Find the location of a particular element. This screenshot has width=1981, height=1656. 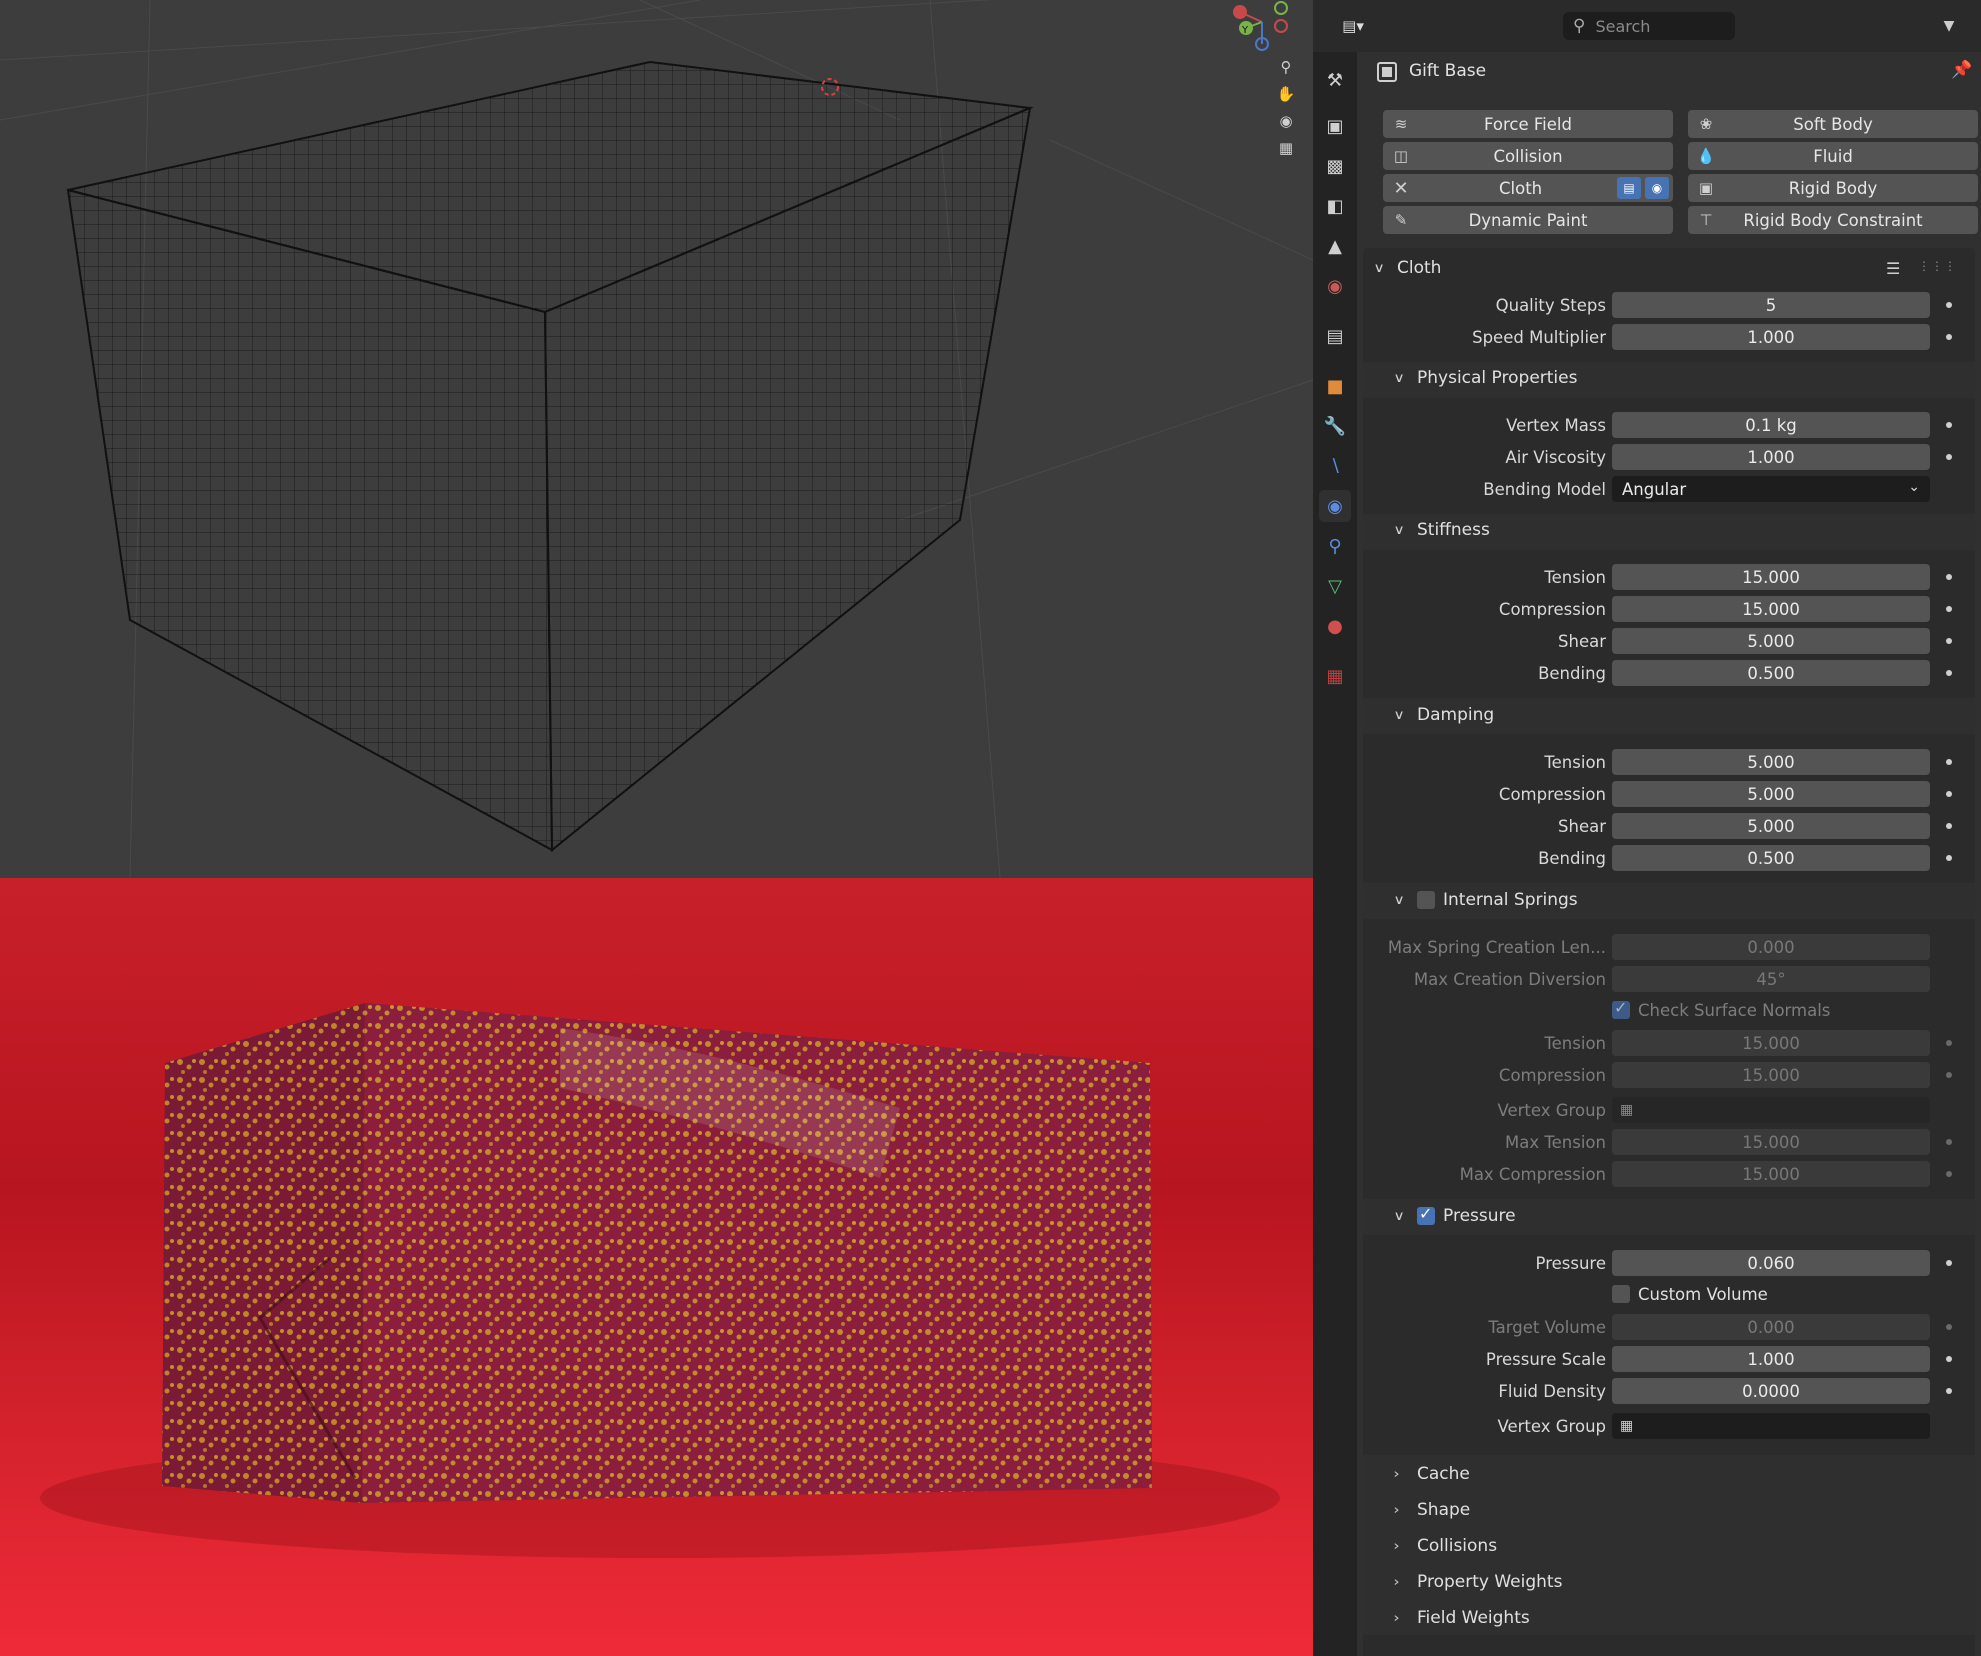

cloth-panel-header: ∨ Cloth is located at coordinates (1407, 268).